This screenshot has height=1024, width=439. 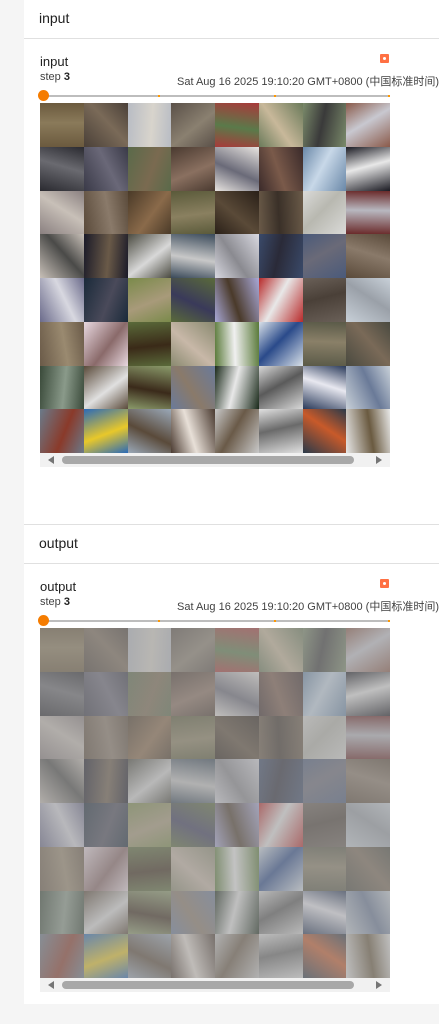 I want to click on left-rail, so click(x=12, y=512).